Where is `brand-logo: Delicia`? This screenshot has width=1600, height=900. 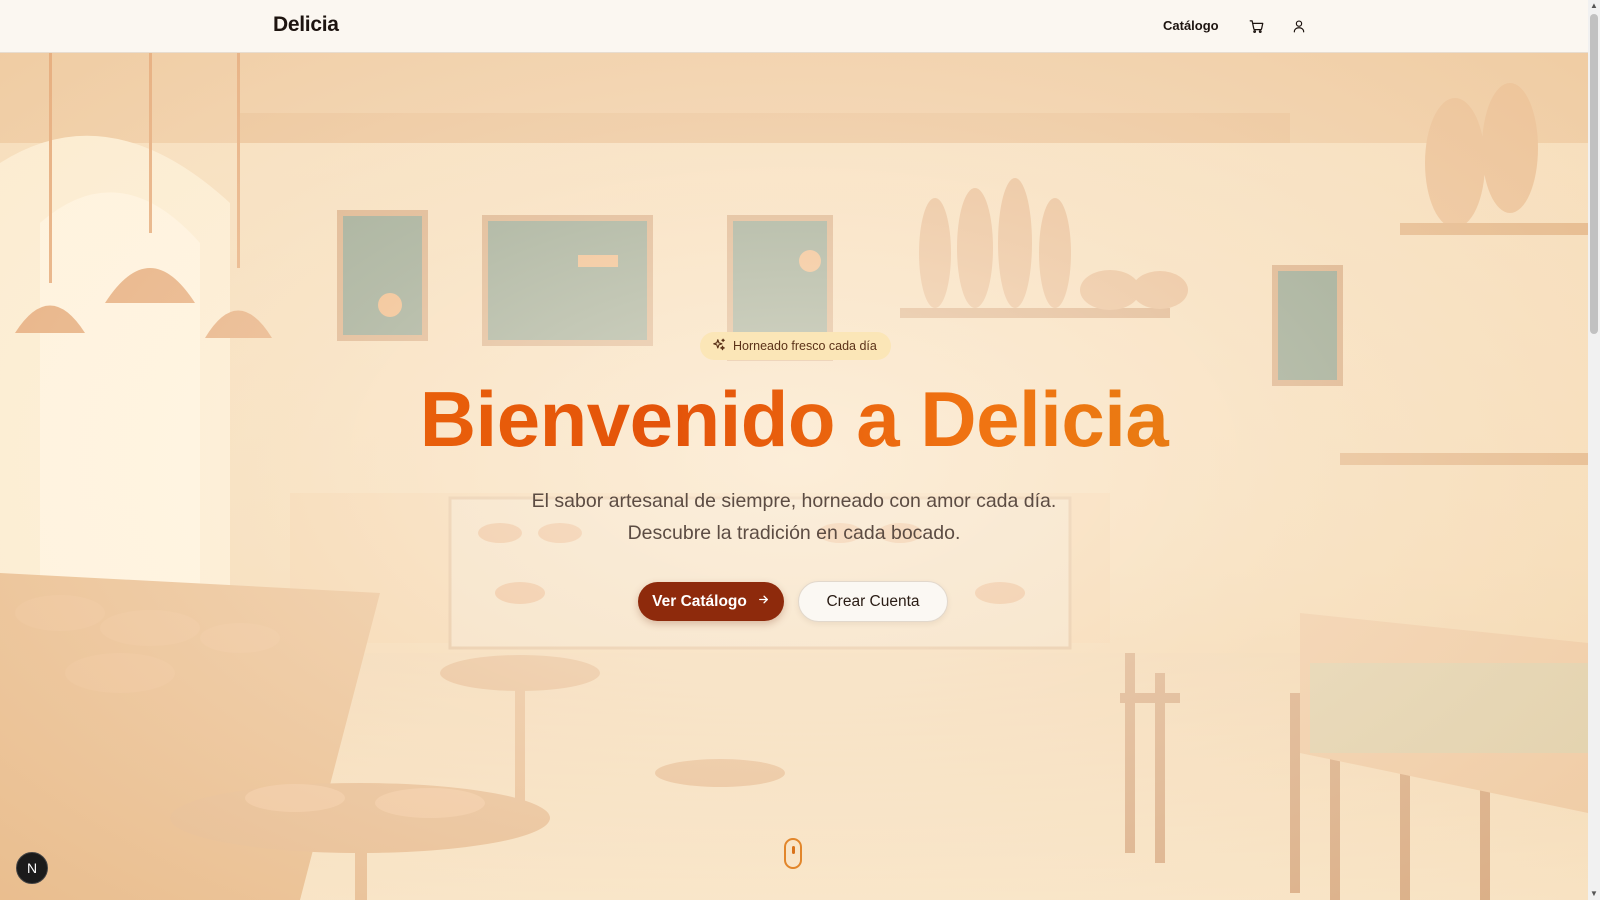
brand-logo: Delicia is located at coordinates (306, 25).